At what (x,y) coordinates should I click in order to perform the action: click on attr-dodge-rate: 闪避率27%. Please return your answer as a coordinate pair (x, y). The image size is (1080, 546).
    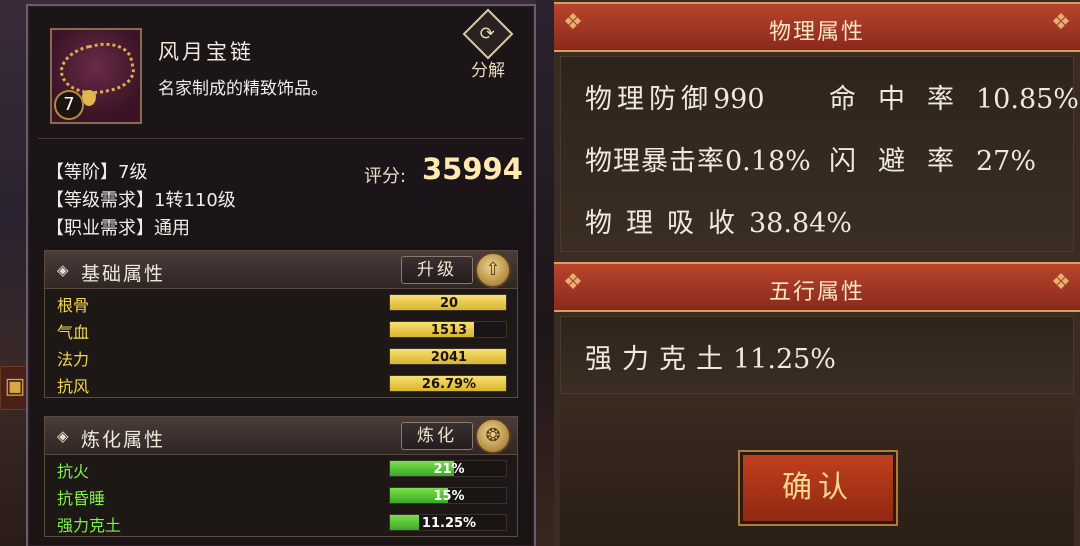
    Looking at the image, I should click on (933, 161).